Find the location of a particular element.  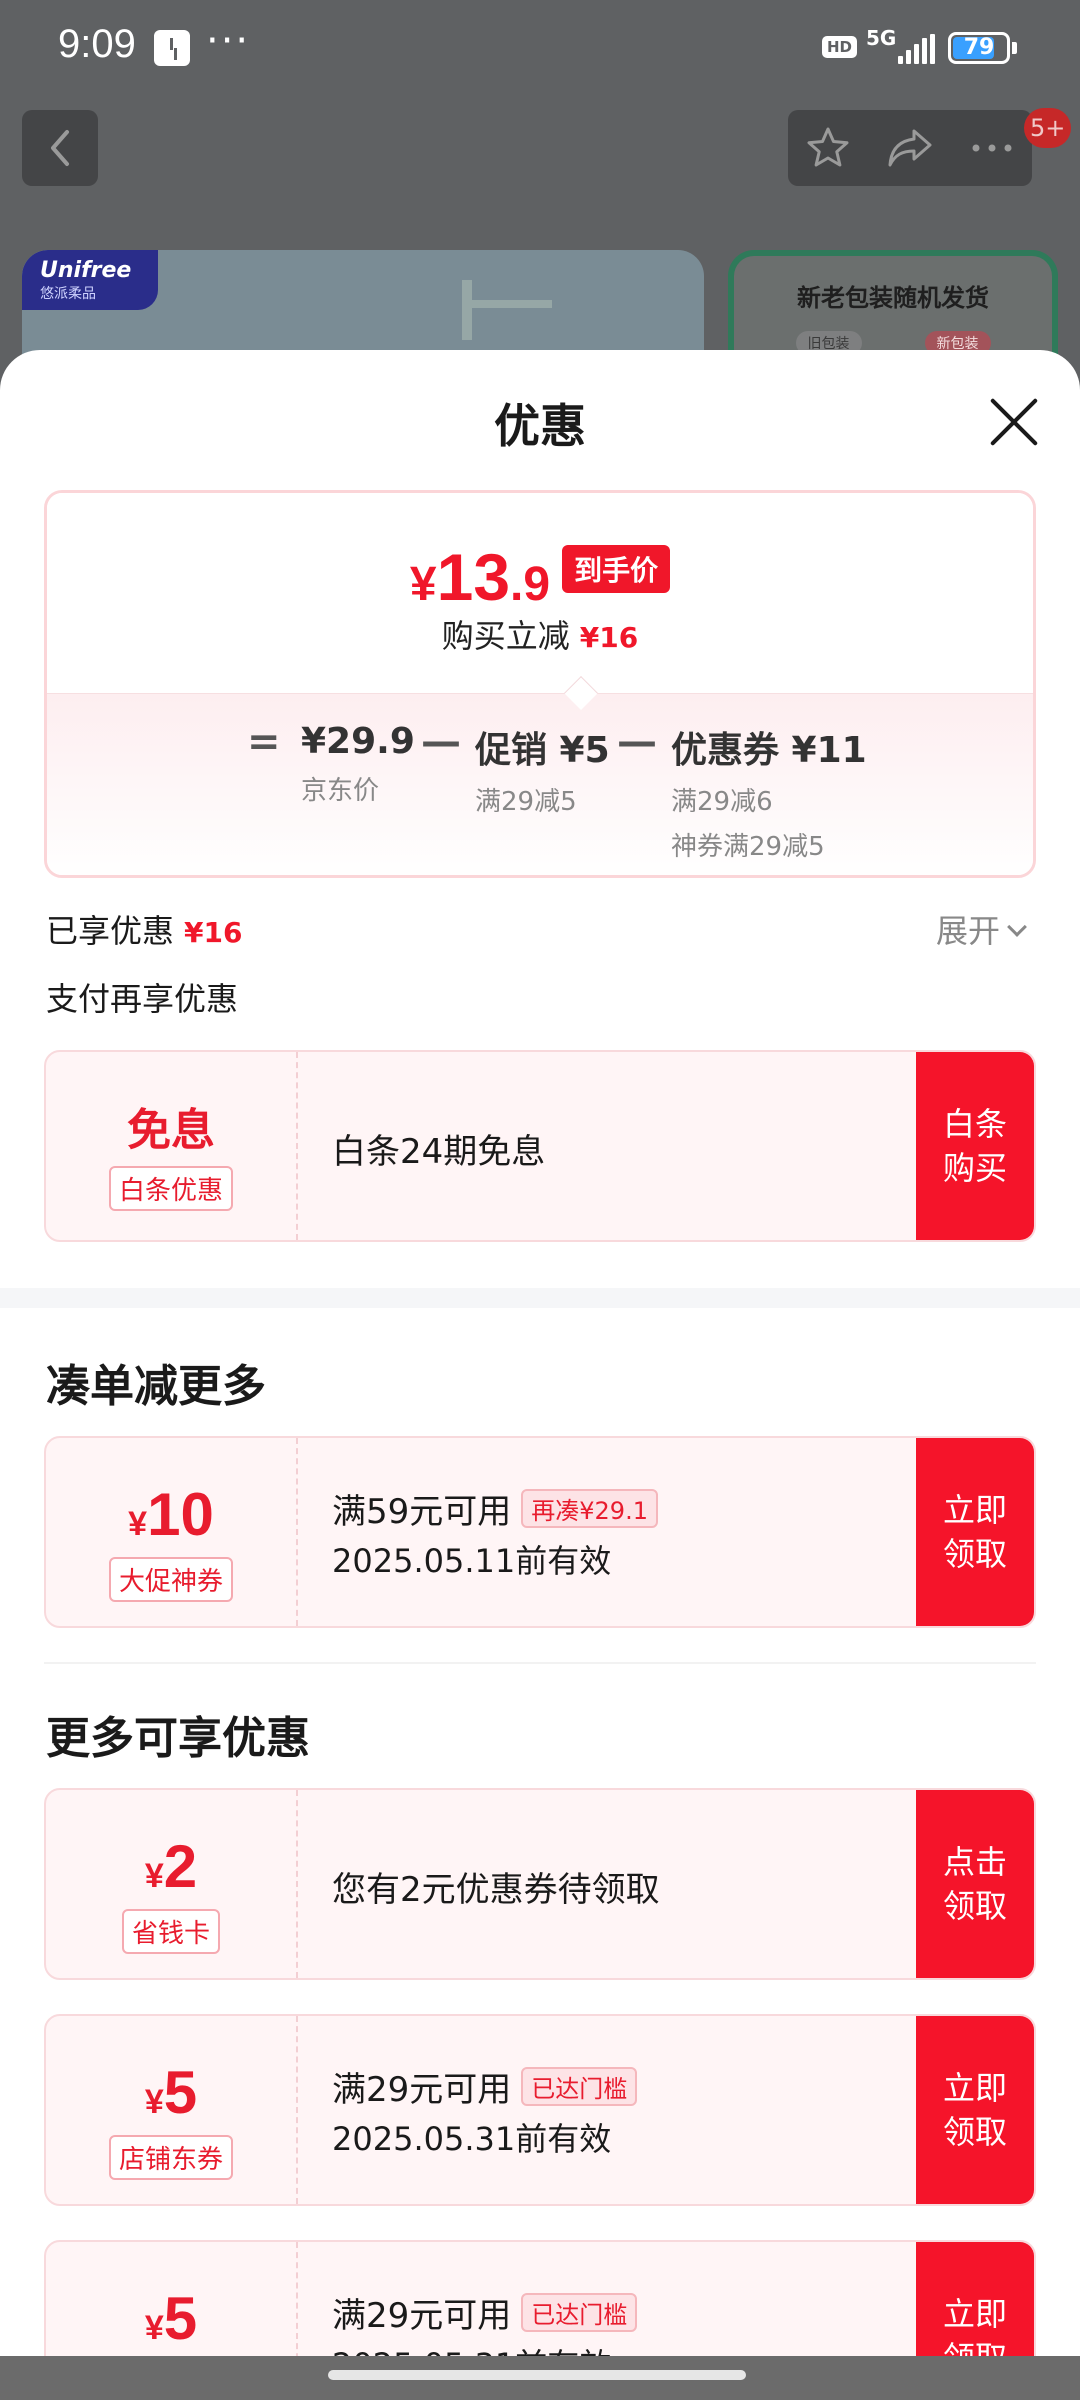

baitiao-tag: 白条优惠 is located at coordinates (170, 1188).